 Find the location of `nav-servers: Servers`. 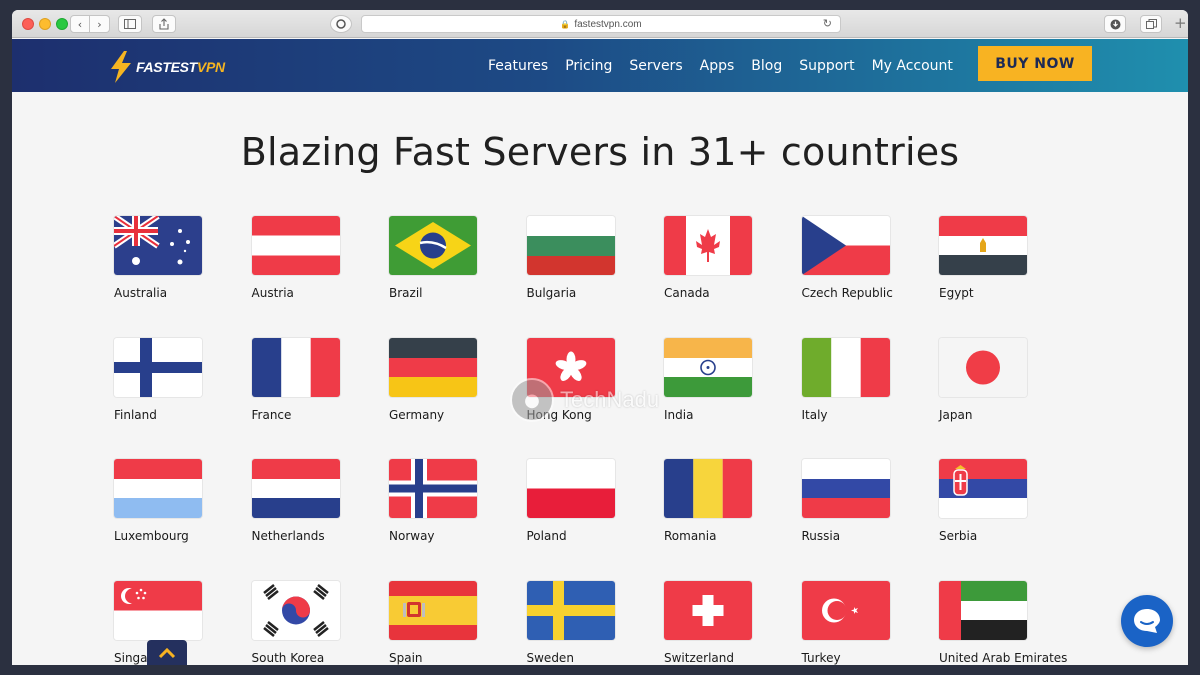

nav-servers: Servers is located at coordinates (655, 66).